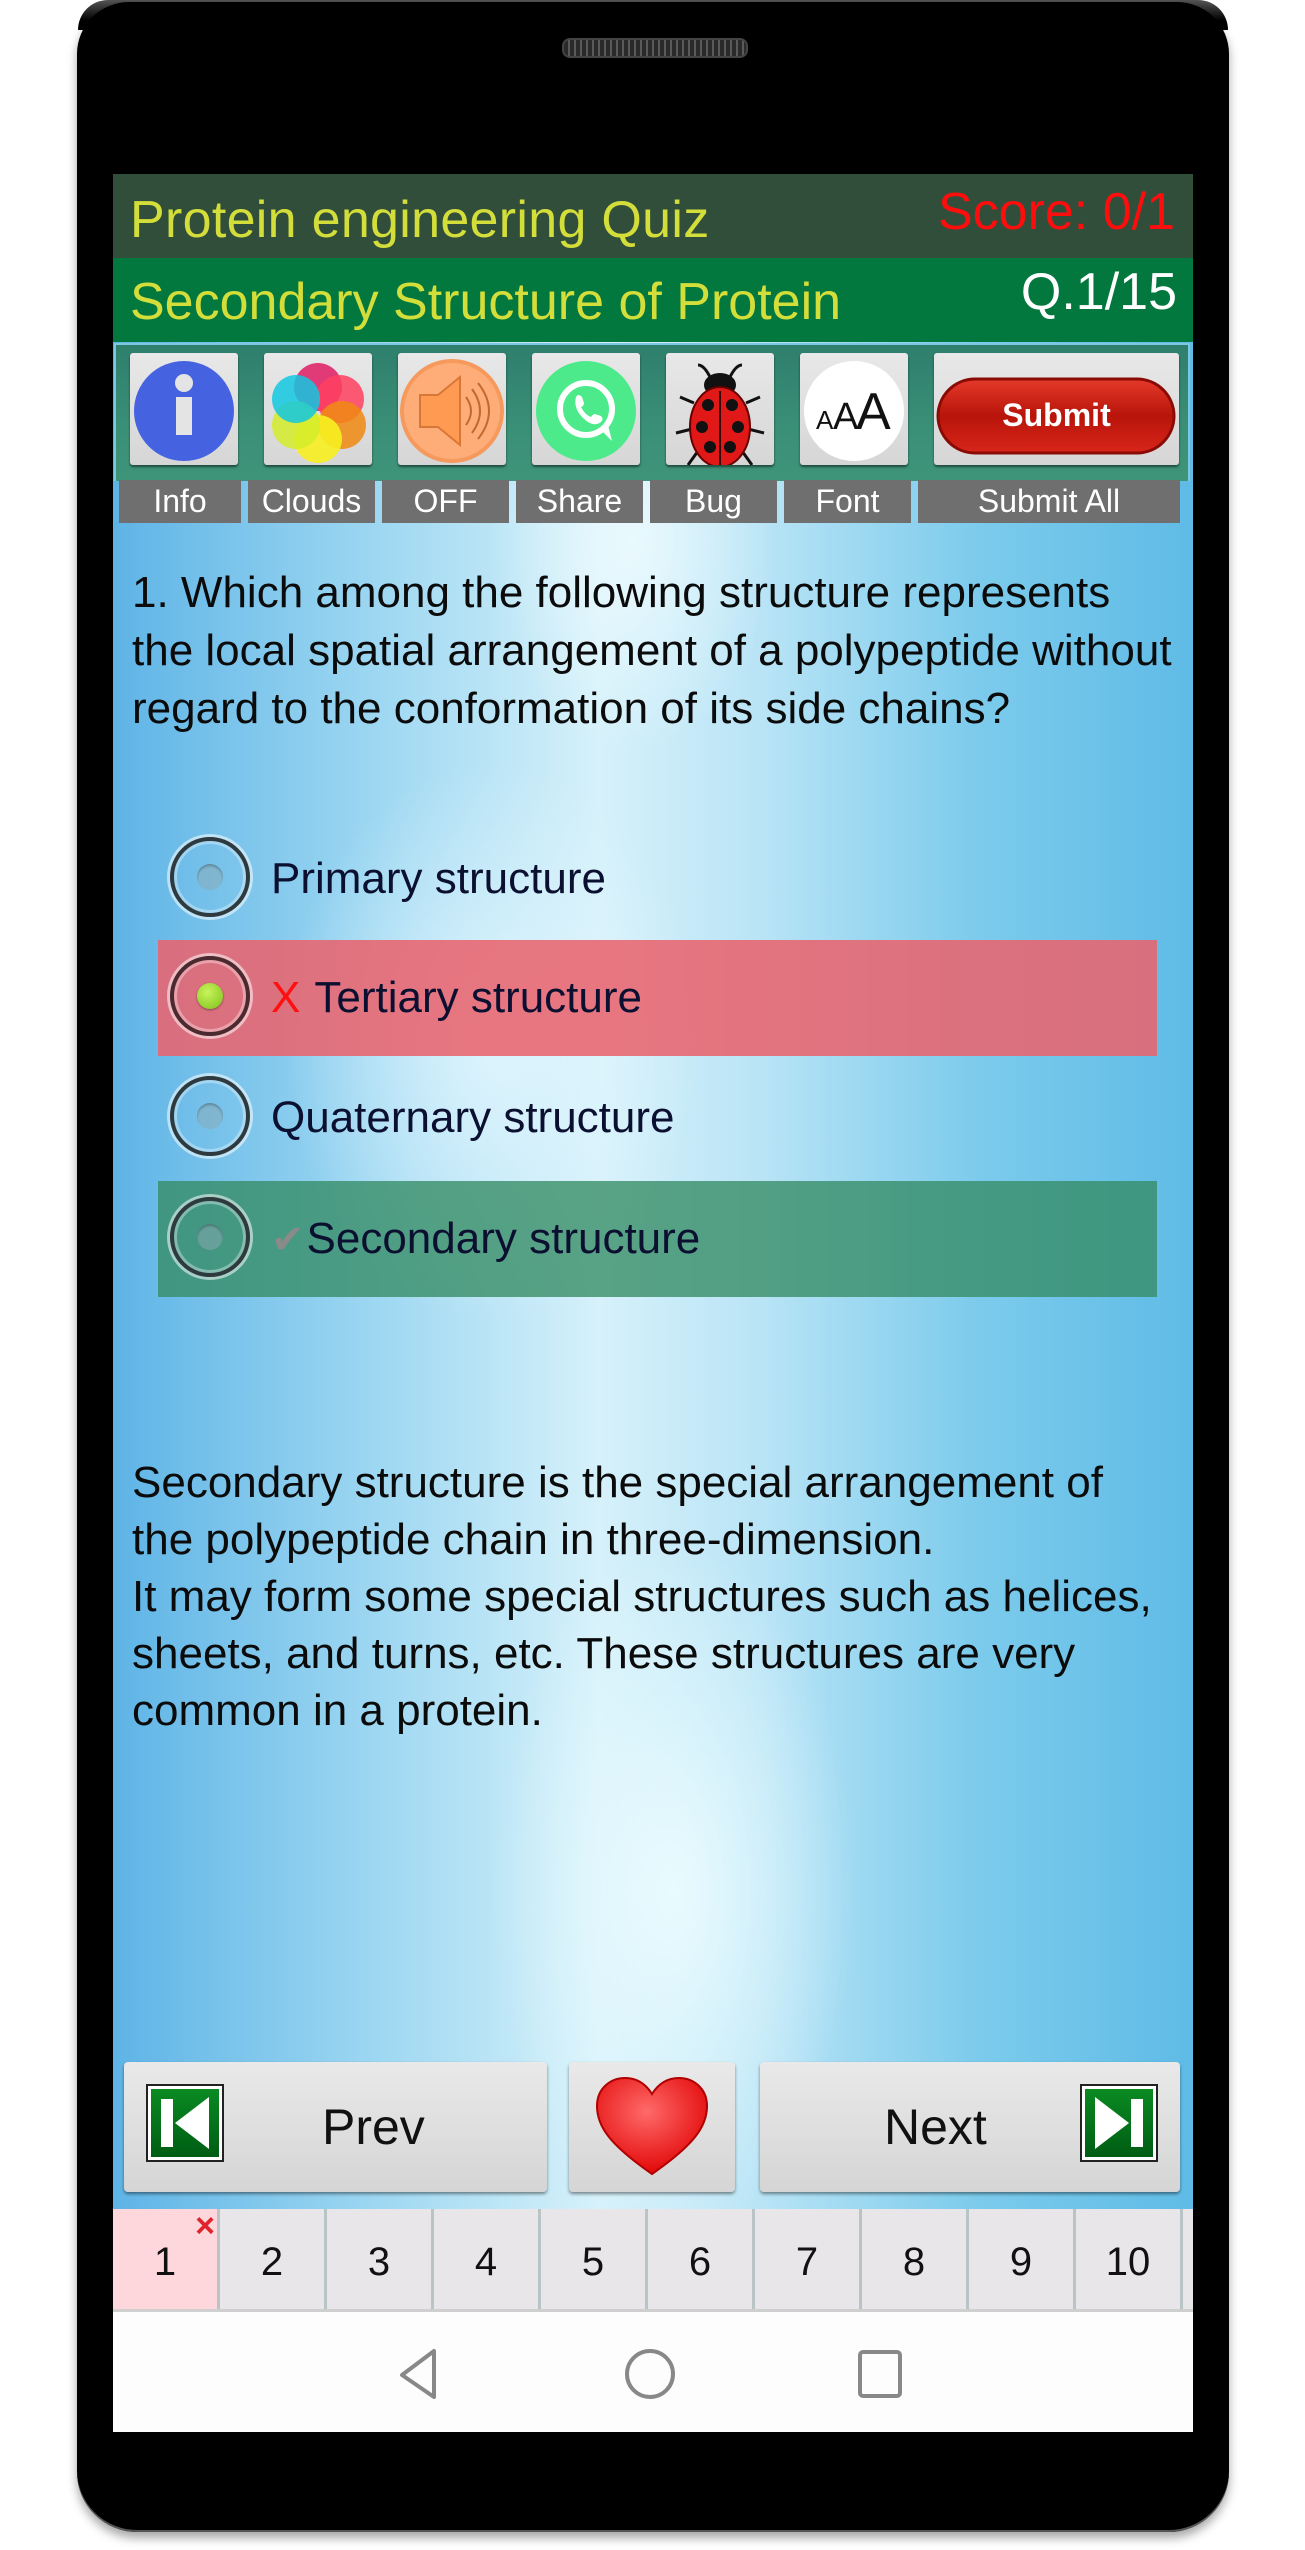 The width and height of the screenshot is (1305, 2550). What do you see at coordinates (420, 220) in the screenshot?
I see `app-title: Protein engineering Quiz` at bounding box center [420, 220].